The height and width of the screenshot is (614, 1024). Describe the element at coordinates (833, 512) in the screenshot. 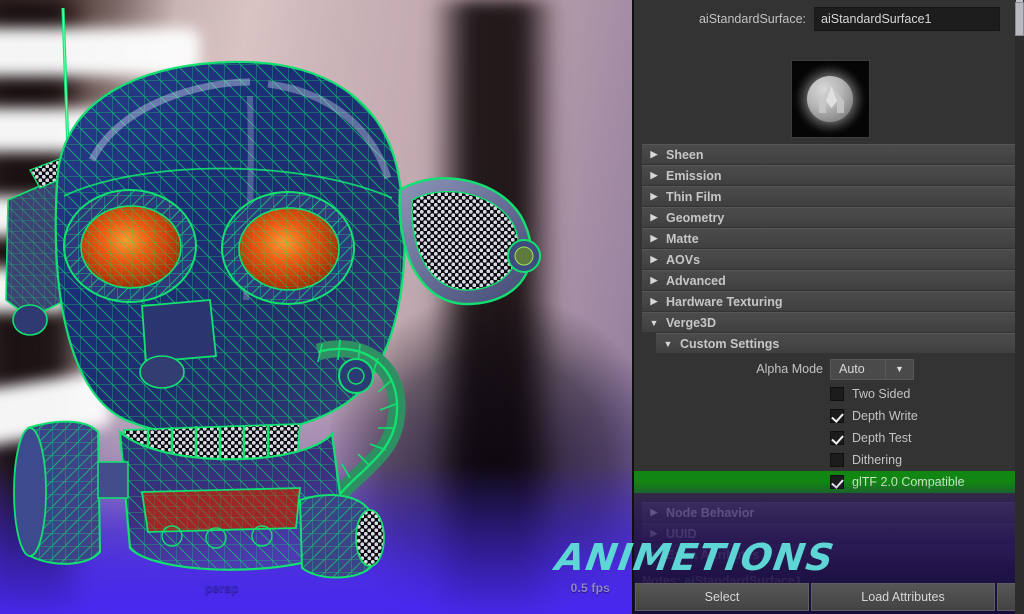

I see `section-node-behavior: ▶ Node Behavior` at that location.